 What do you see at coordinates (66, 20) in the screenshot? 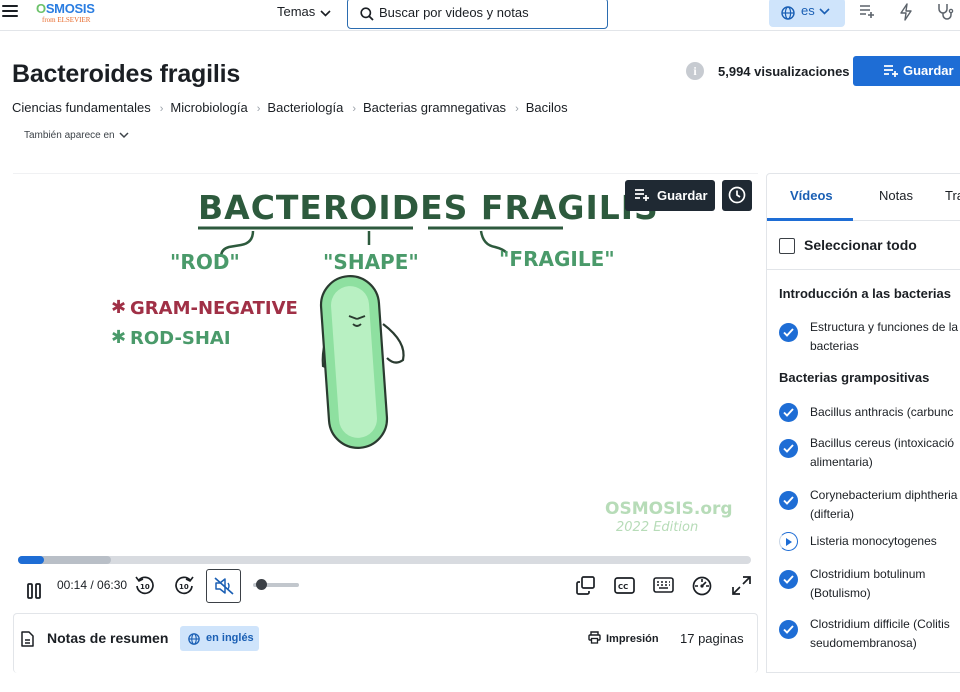
I see `logo-tagline: from ELSEVIER` at bounding box center [66, 20].